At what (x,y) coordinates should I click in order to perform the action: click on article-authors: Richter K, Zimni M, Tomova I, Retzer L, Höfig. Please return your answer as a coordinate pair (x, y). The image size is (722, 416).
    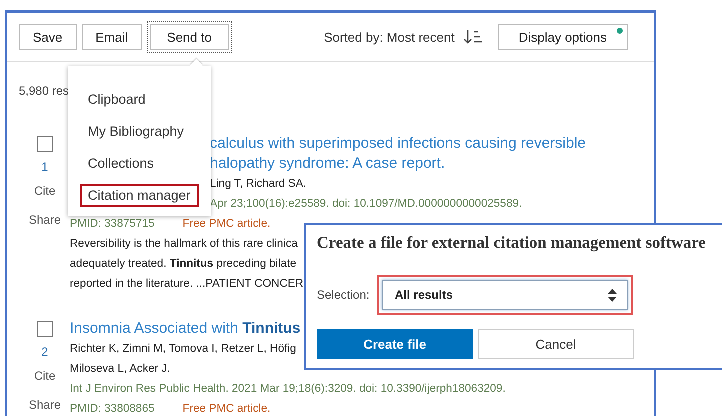
    Looking at the image, I should click on (183, 349).